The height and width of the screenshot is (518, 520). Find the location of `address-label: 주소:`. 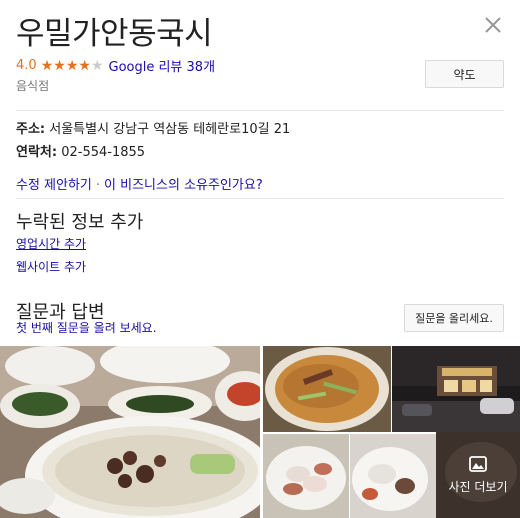

address-label: 주소: is located at coordinates (31, 129).